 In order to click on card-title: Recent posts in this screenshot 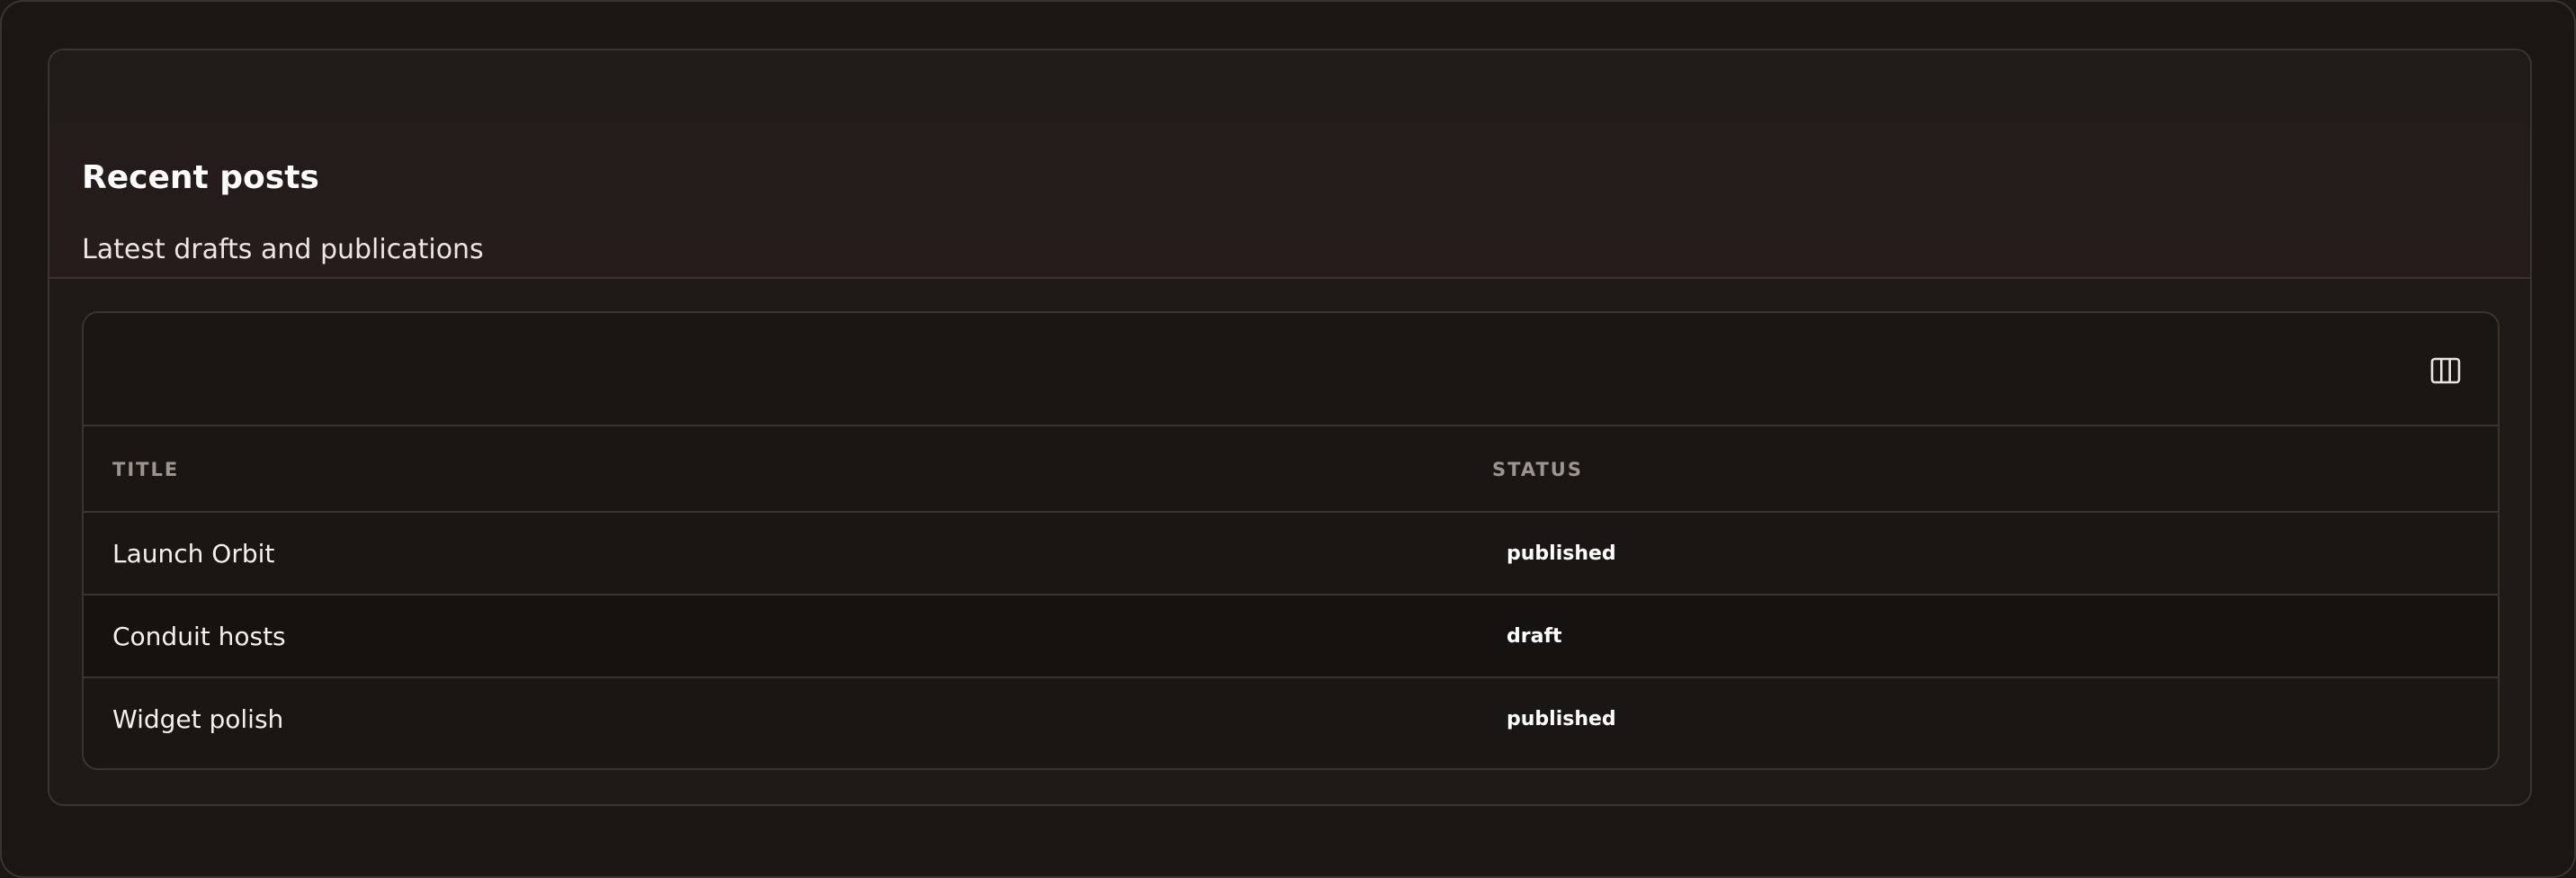, I will do `click(200, 177)`.